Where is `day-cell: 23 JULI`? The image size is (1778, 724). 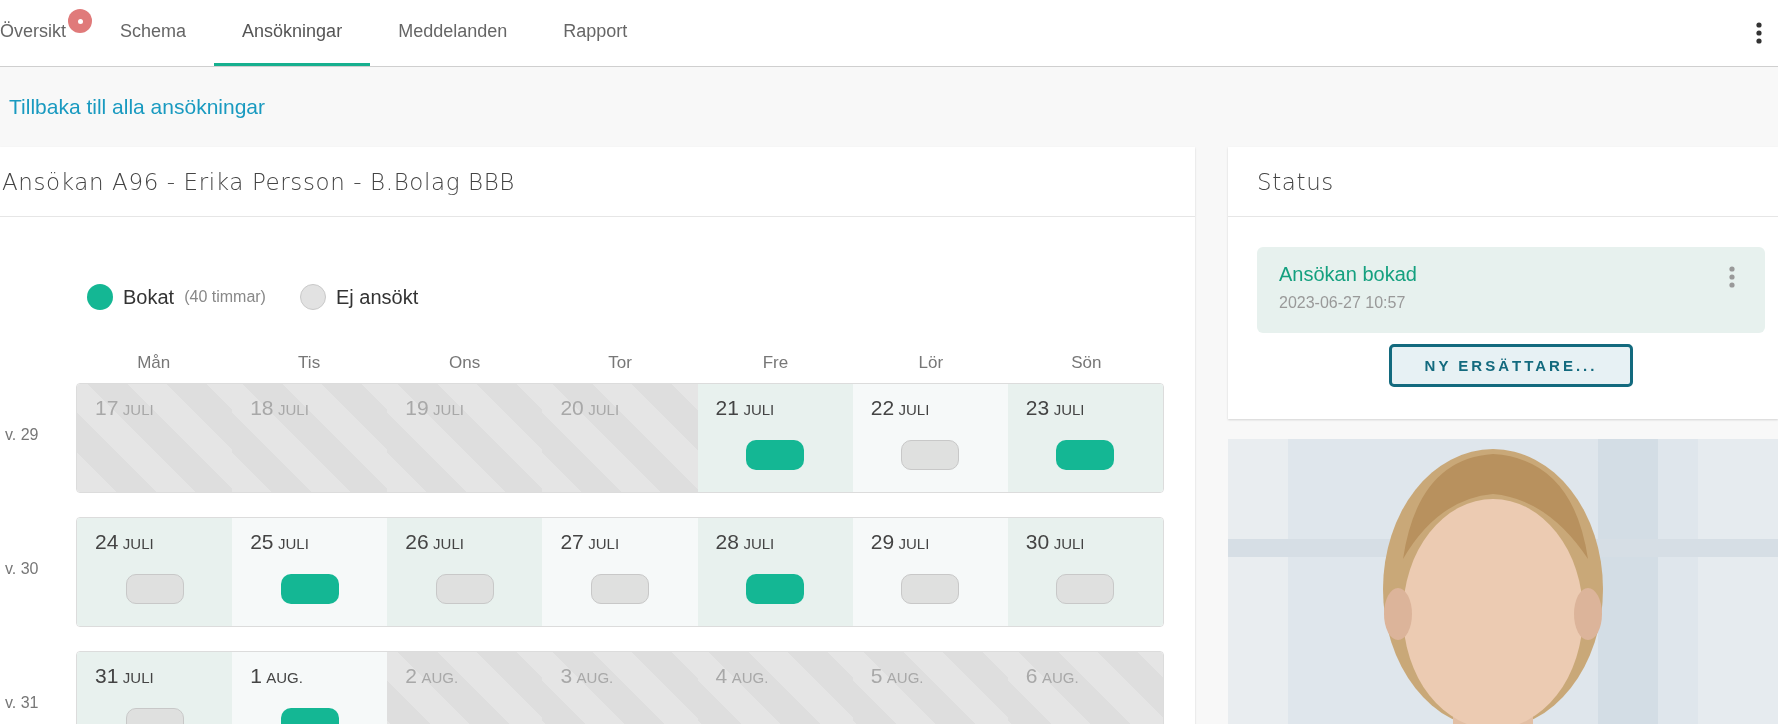 day-cell: 23 JULI is located at coordinates (1085, 438).